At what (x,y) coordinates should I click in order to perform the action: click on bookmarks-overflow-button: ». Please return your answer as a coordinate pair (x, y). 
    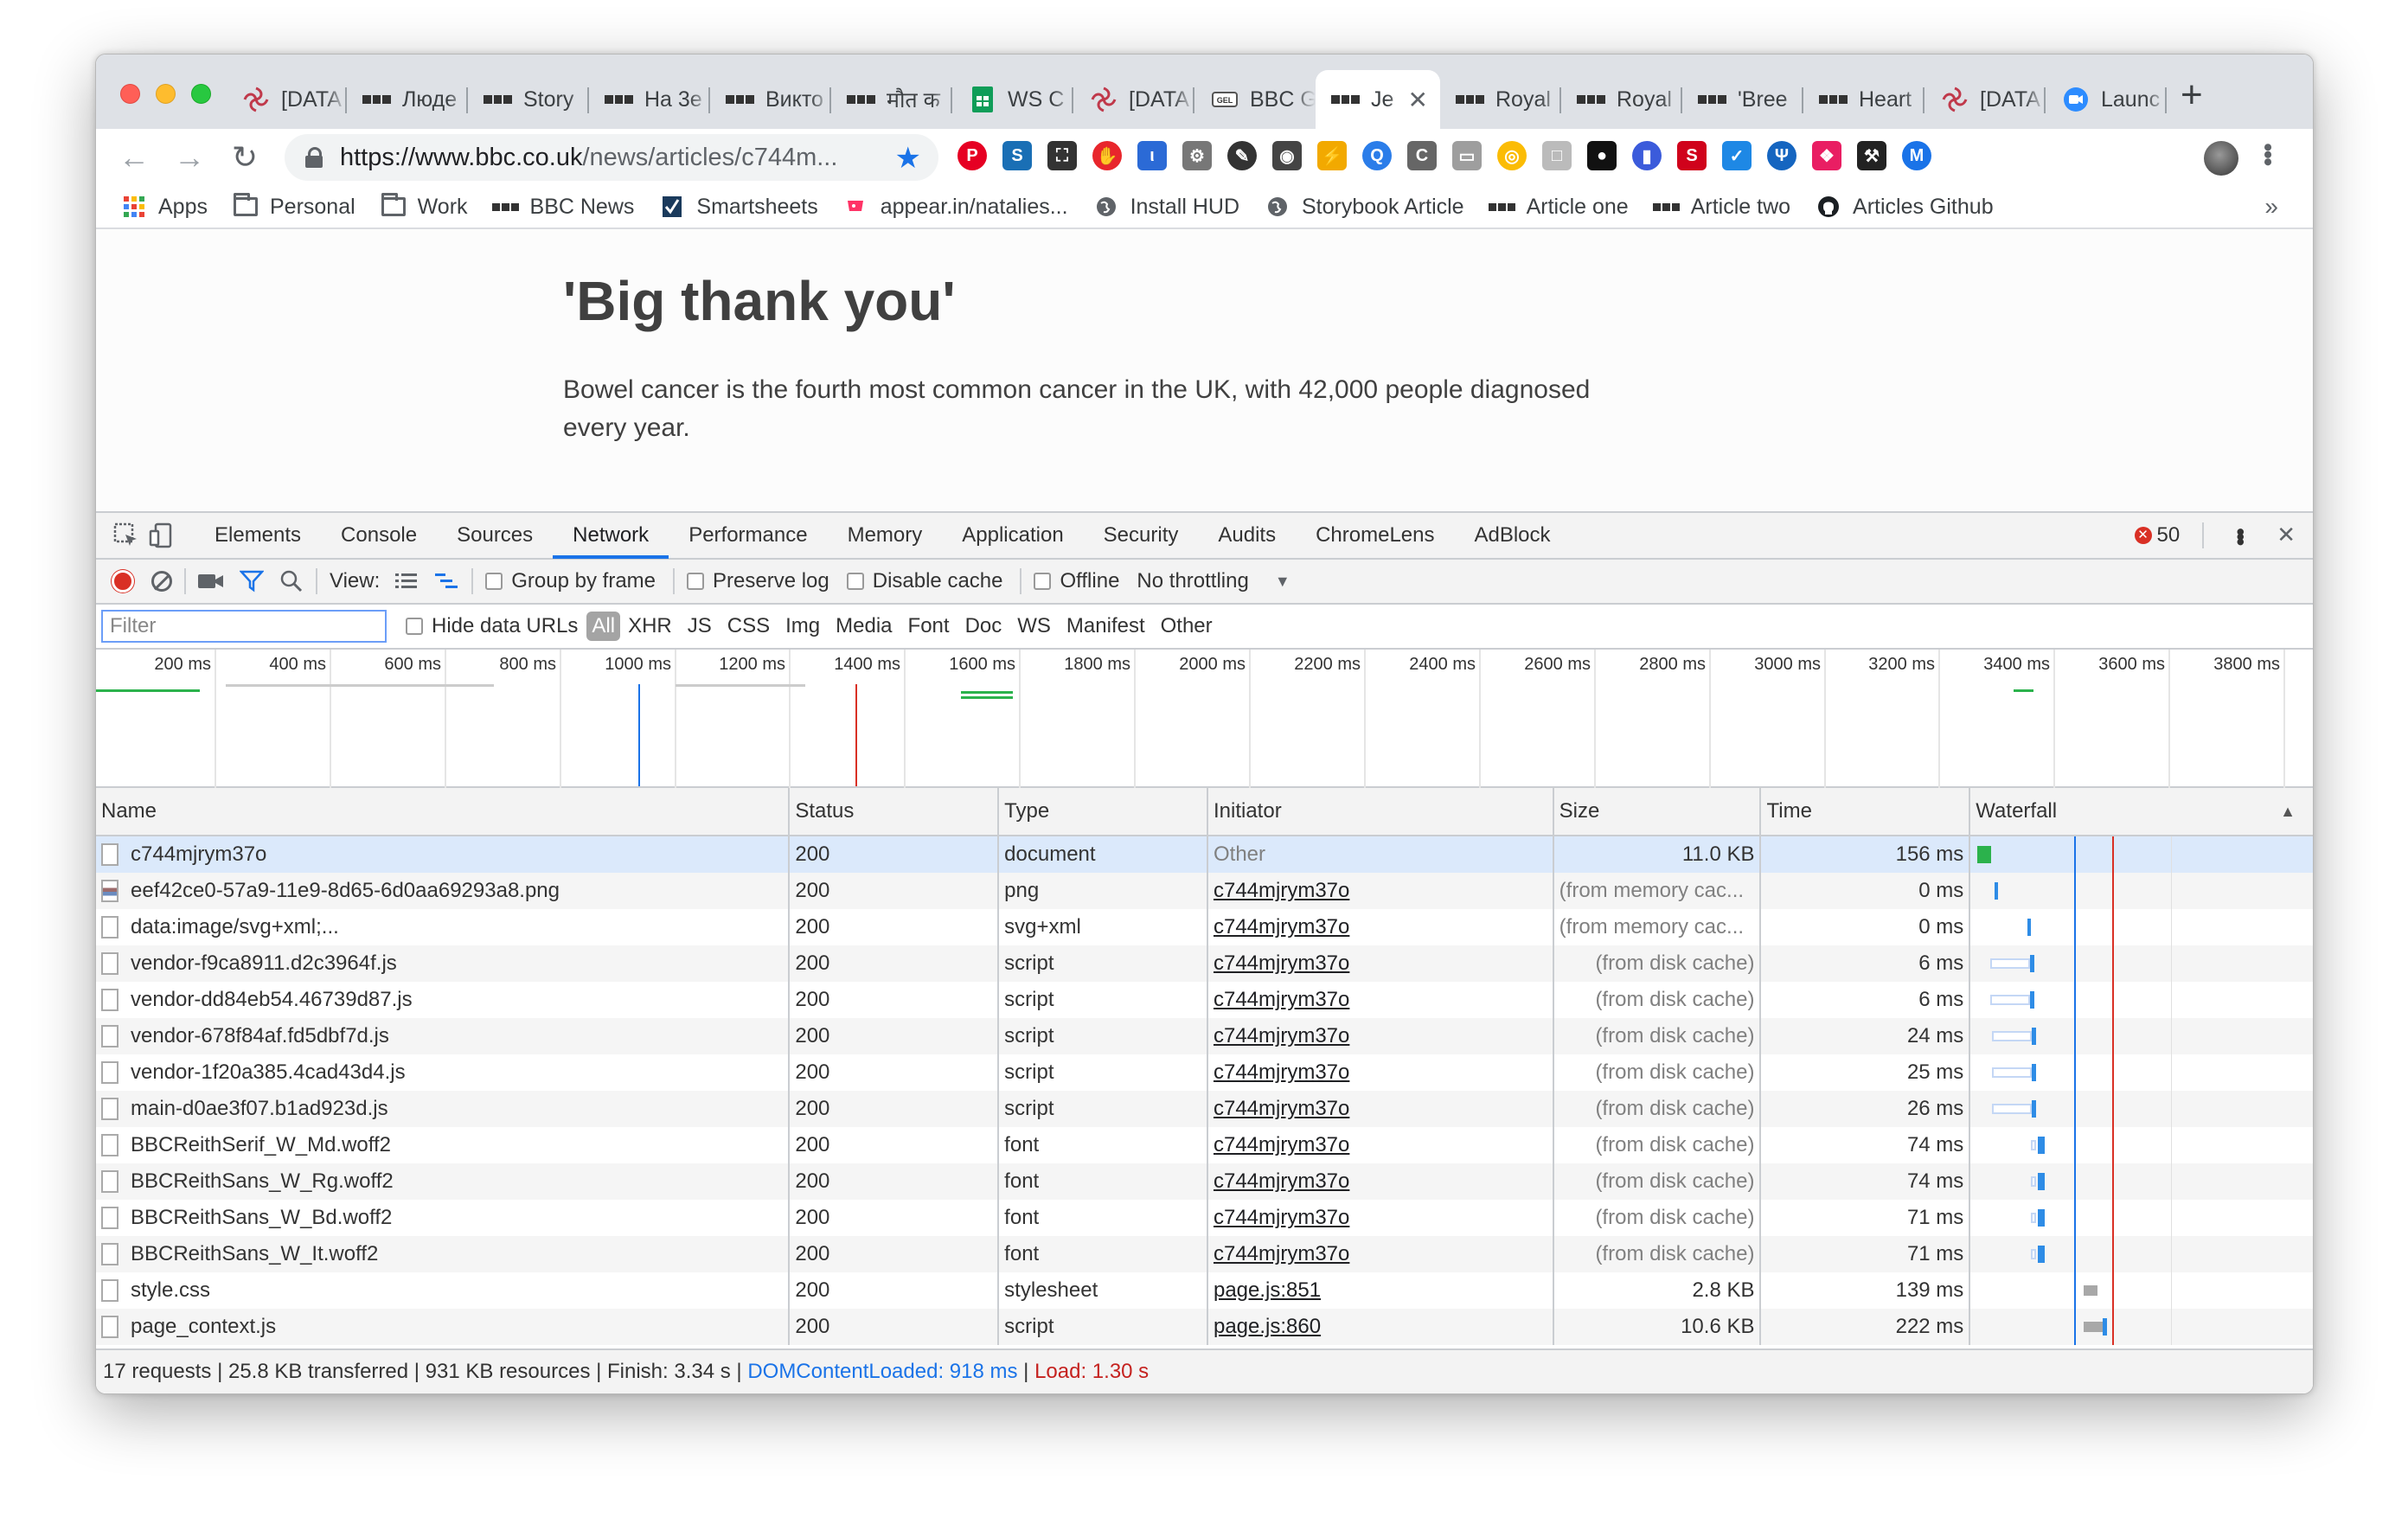
    Looking at the image, I should click on (2271, 207).